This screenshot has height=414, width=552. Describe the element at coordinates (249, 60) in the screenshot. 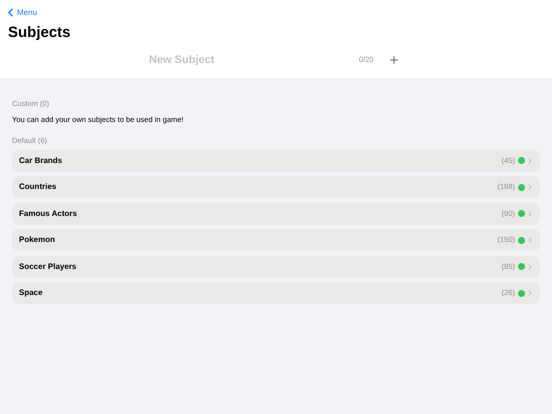

I see `new-subject-field: New Subject` at that location.